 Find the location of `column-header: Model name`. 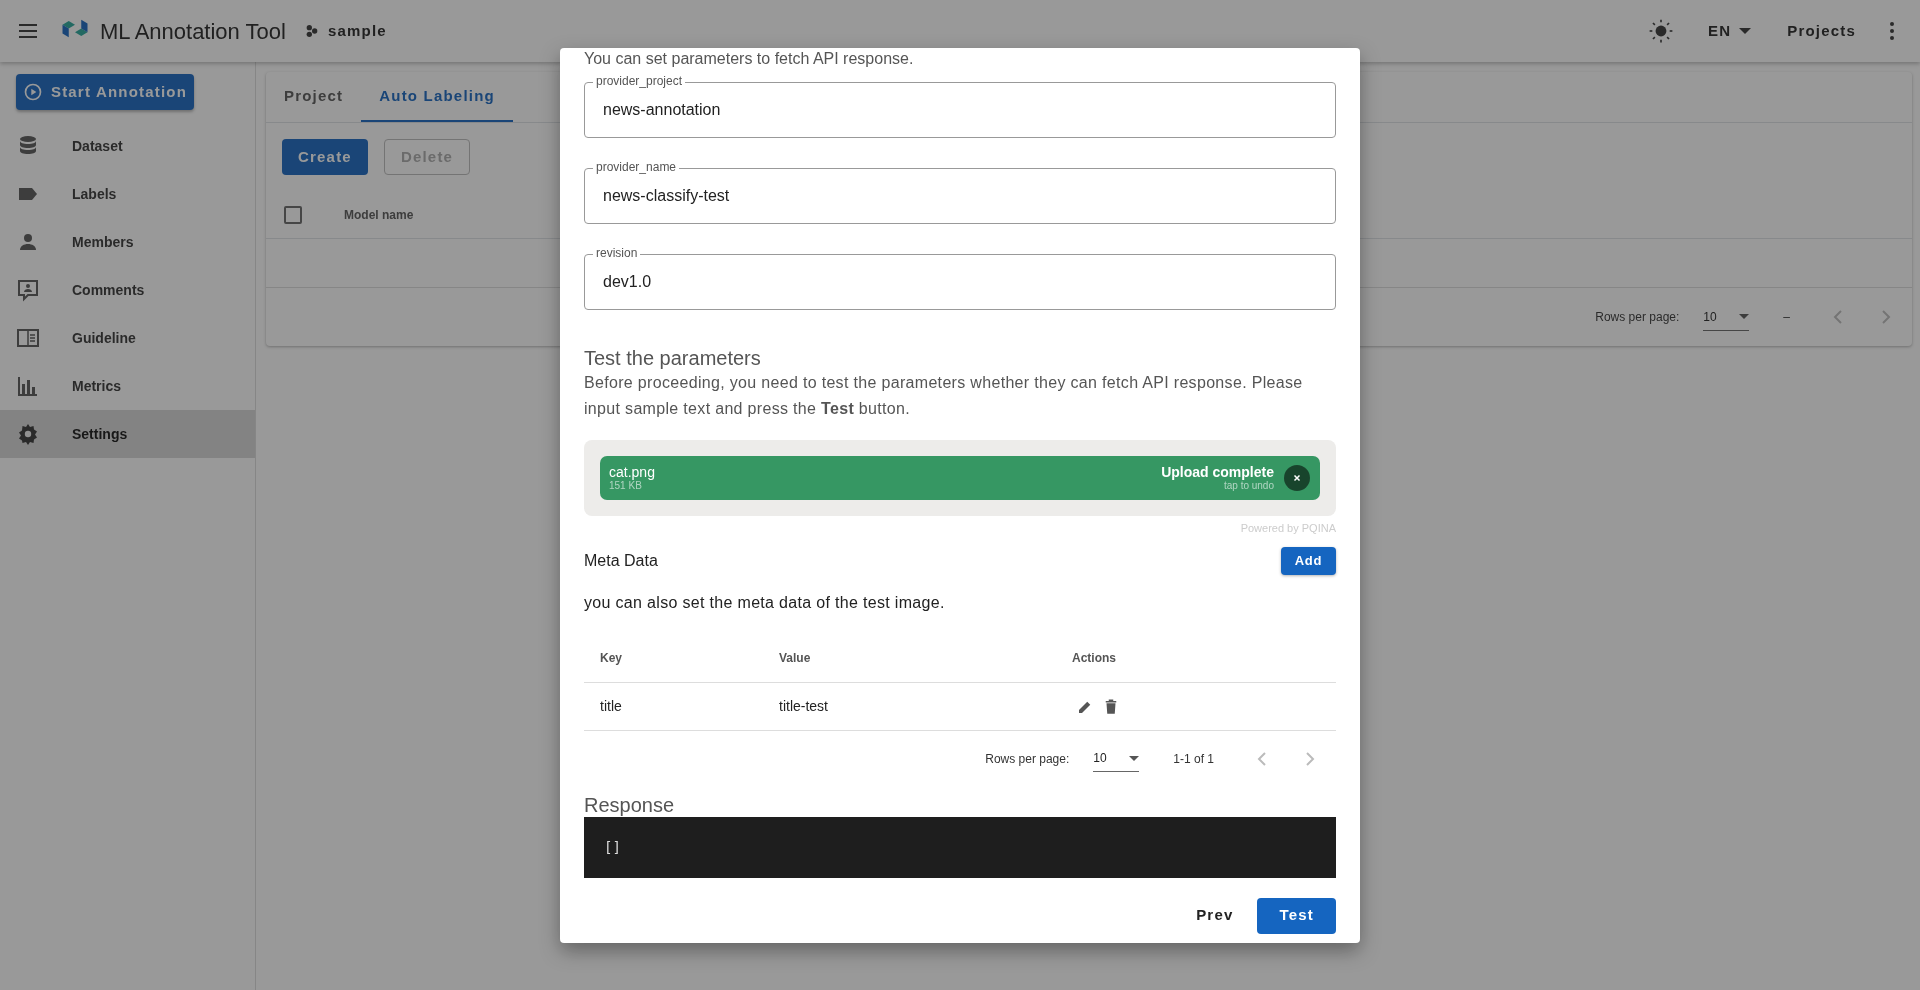

column-header: Model name is located at coordinates (379, 215).